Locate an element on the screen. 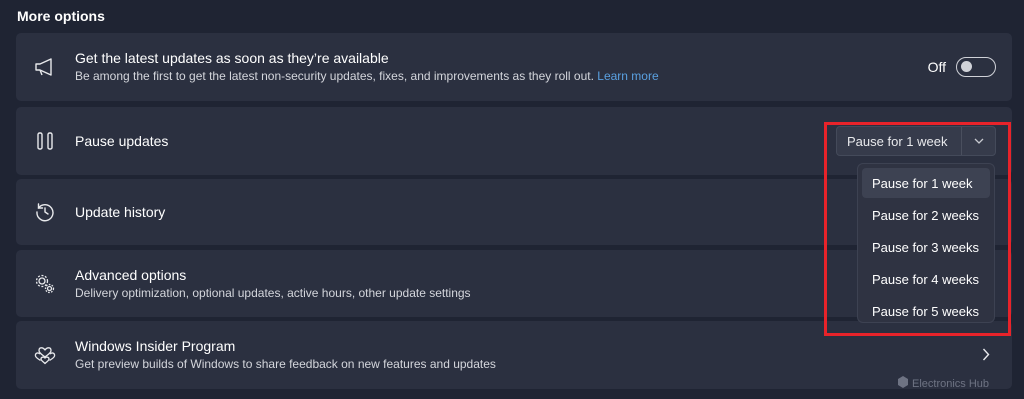 This screenshot has width=1024, height=399. toggle-state-label: Off is located at coordinates (936, 67).